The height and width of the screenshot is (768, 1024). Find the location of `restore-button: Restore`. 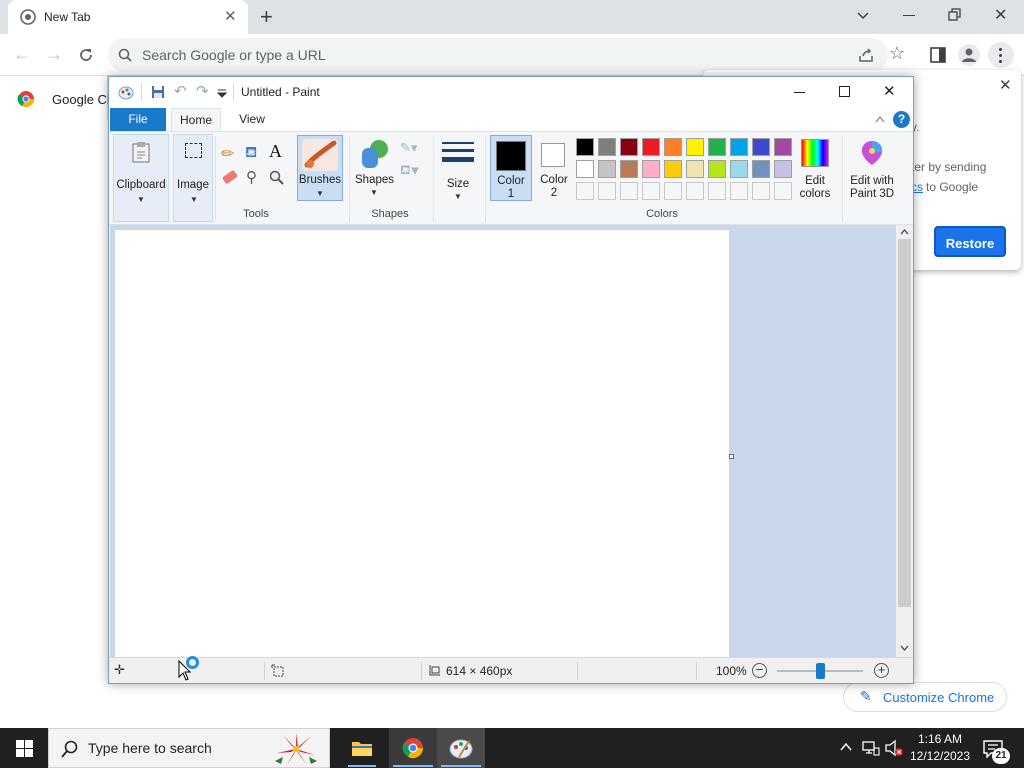

restore-button: Restore is located at coordinates (970, 241).